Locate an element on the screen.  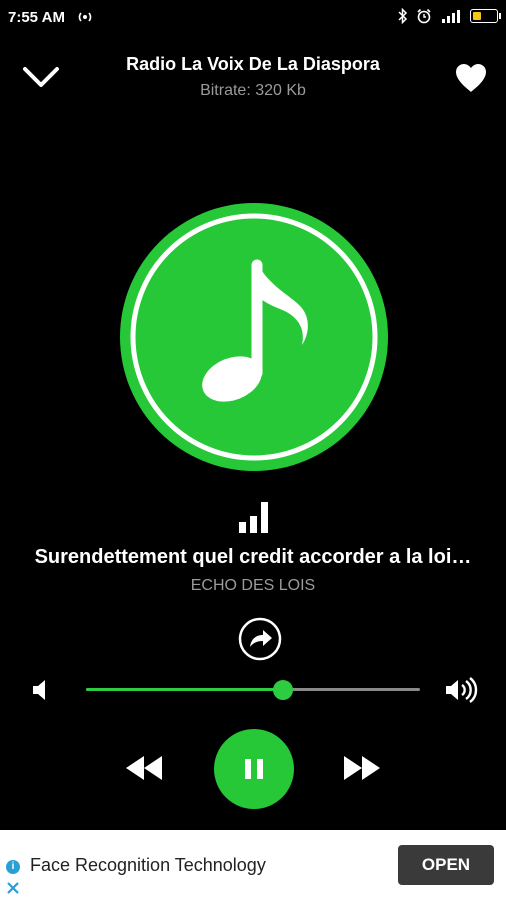
status-bar: 7:55 AM is located at coordinates (253, 17).